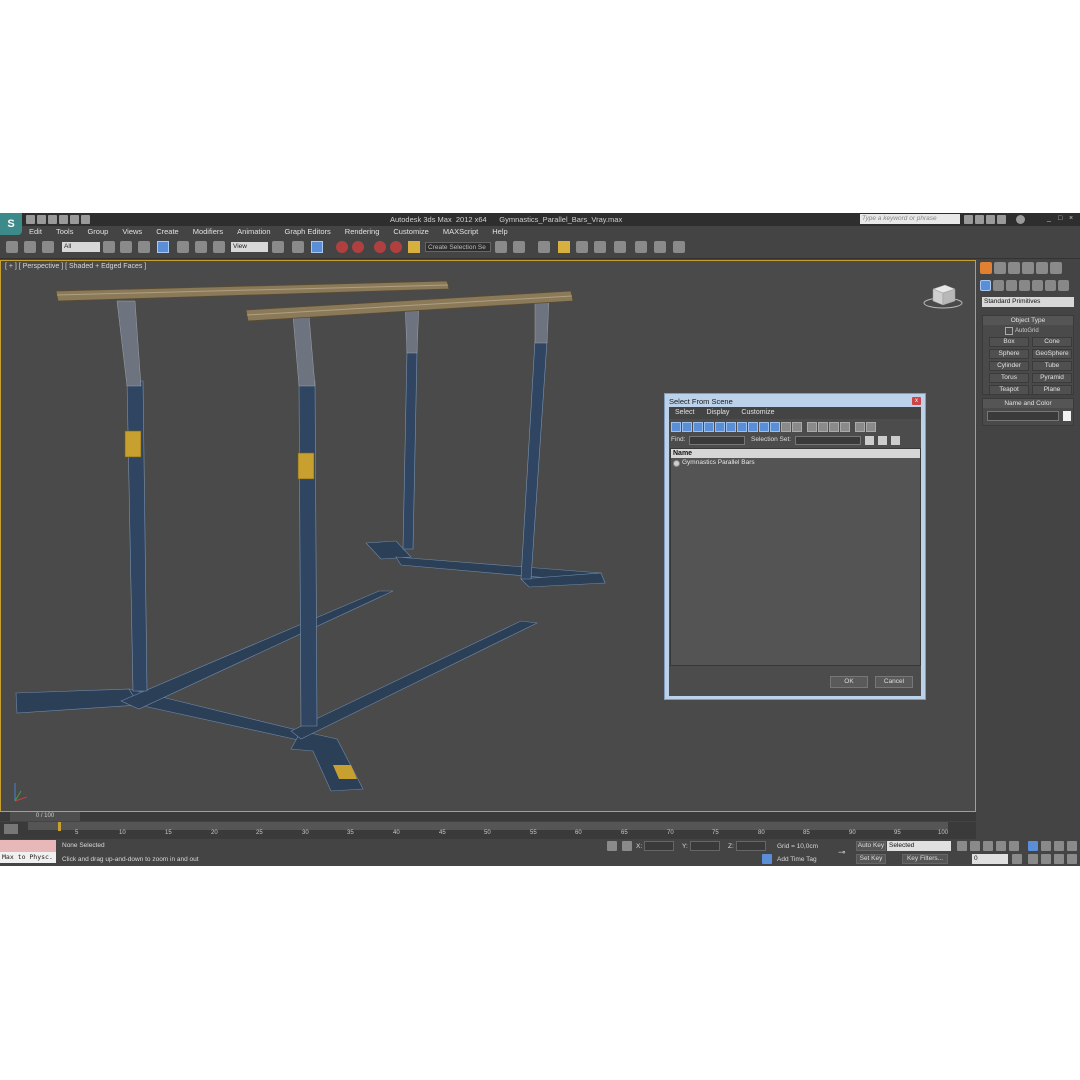 Image resolution: width=1080 pixels, height=1080 pixels. What do you see at coordinates (35, 231) in the screenshot?
I see `menu-edit: Edit` at bounding box center [35, 231].